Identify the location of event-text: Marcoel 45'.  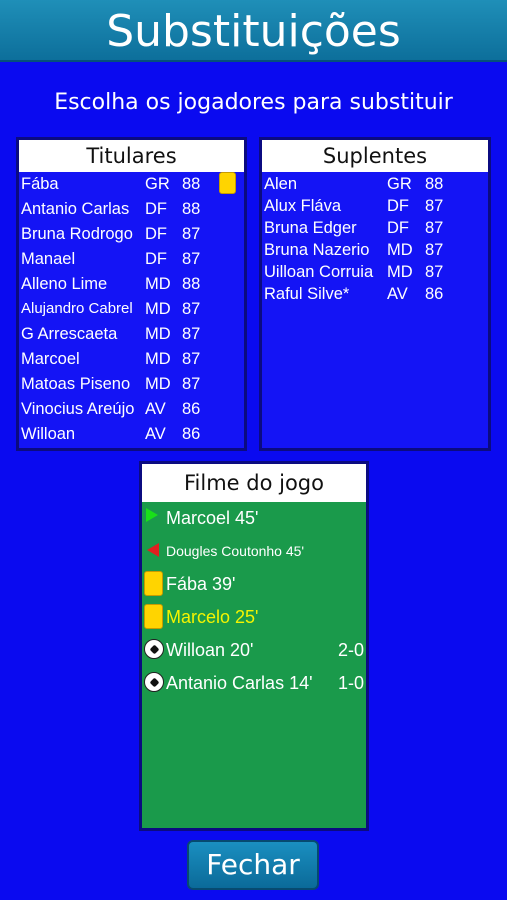
(212, 518).